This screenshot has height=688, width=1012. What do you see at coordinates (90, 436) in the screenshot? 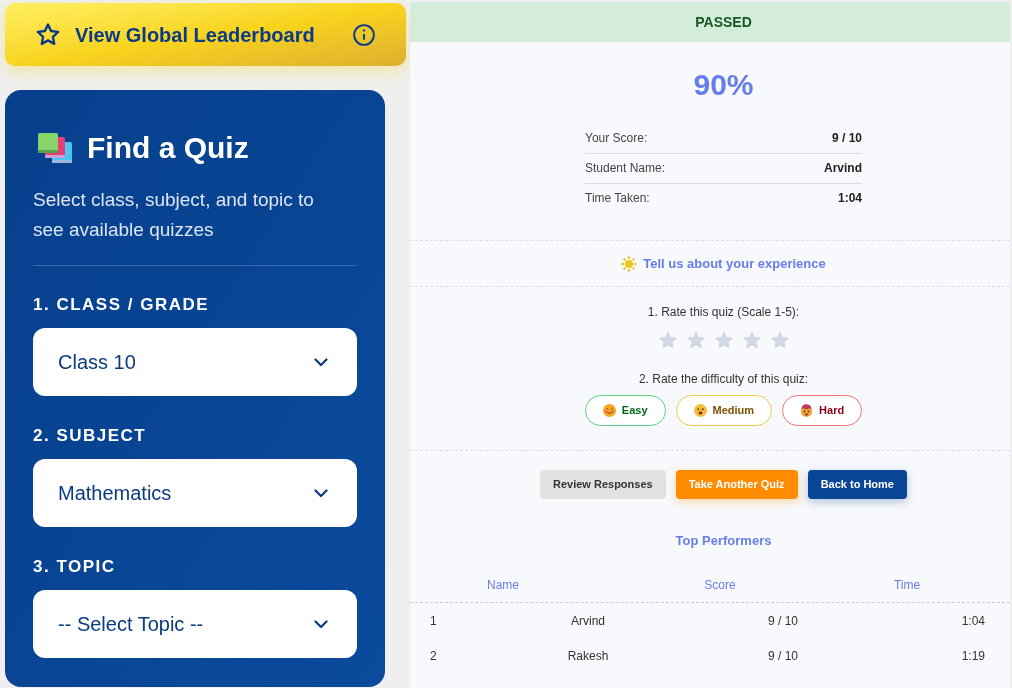
I see `field-label: 2. SUBJECT` at bounding box center [90, 436].